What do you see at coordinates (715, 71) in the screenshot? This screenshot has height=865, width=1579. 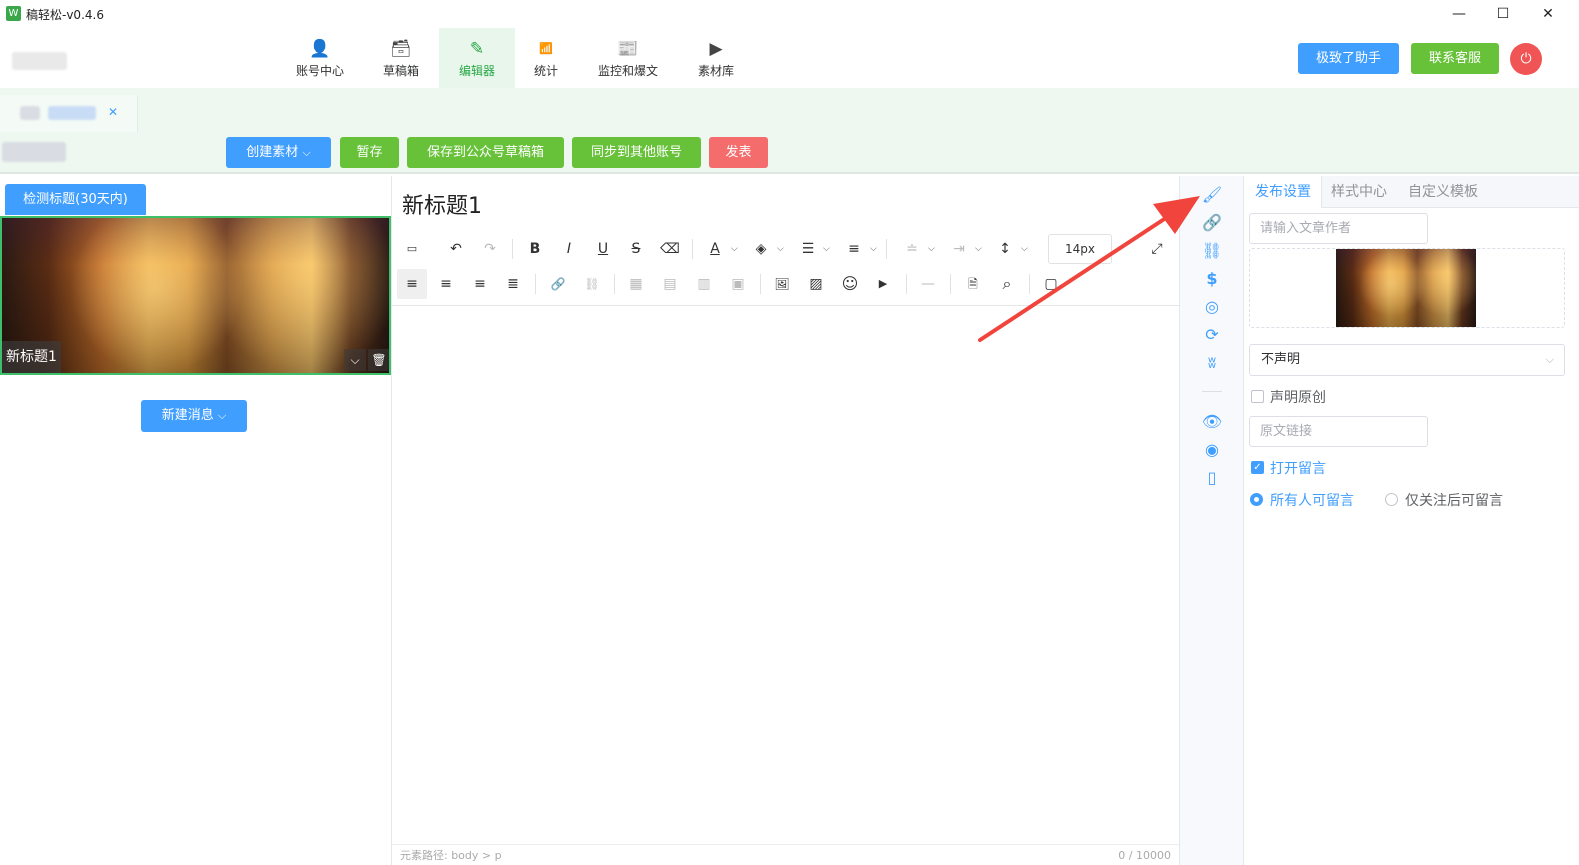 I see `nav-label: 素材库` at bounding box center [715, 71].